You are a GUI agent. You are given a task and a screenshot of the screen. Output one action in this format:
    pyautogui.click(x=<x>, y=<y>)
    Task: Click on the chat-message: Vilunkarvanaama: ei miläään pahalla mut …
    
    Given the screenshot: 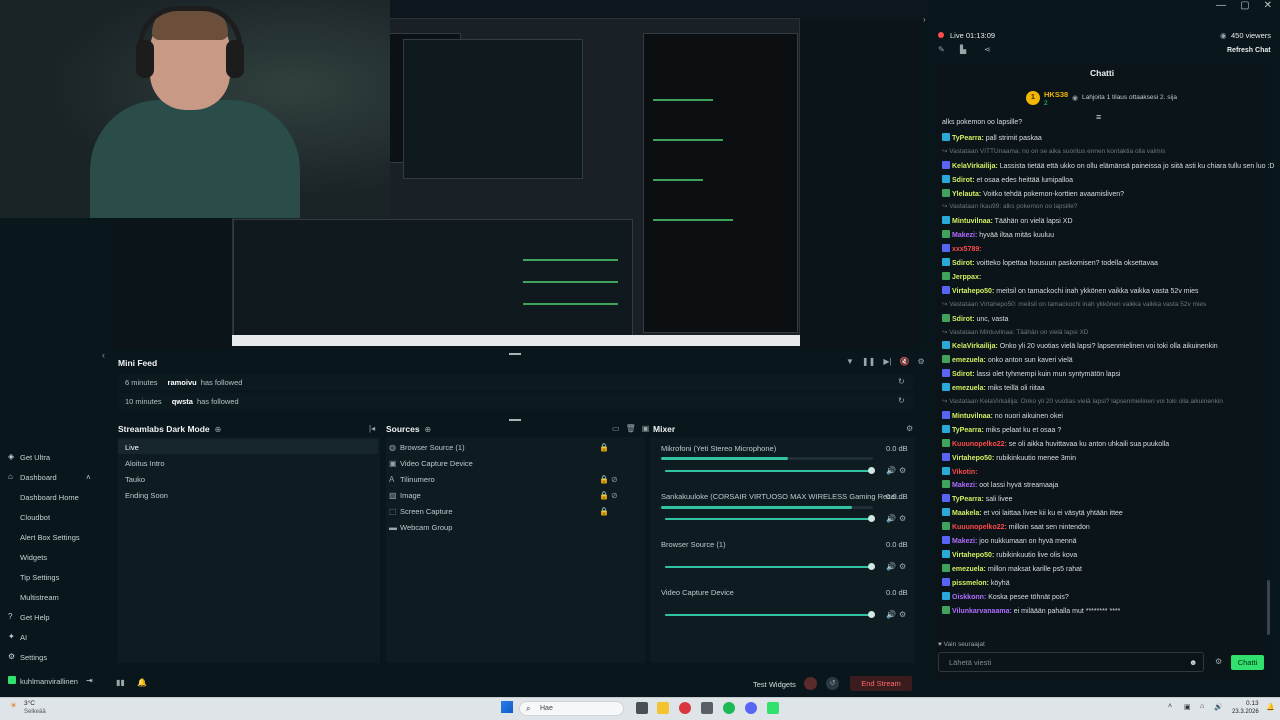 What is the action you would take?
    pyautogui.click(x=1031, y=610)
    